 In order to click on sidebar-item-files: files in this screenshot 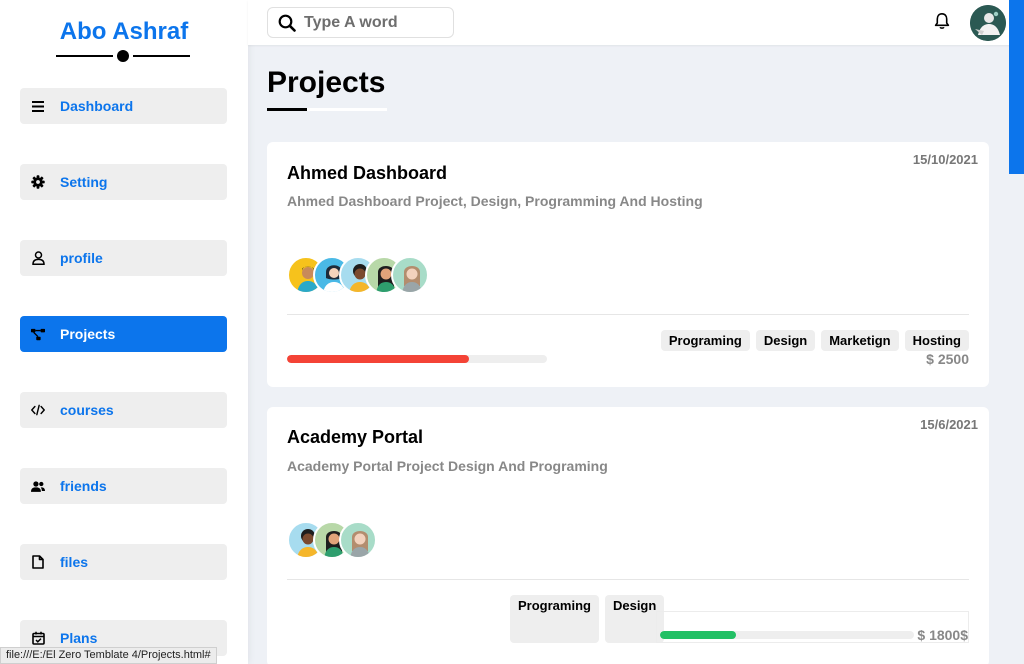, I will do `click(123, 562)`.